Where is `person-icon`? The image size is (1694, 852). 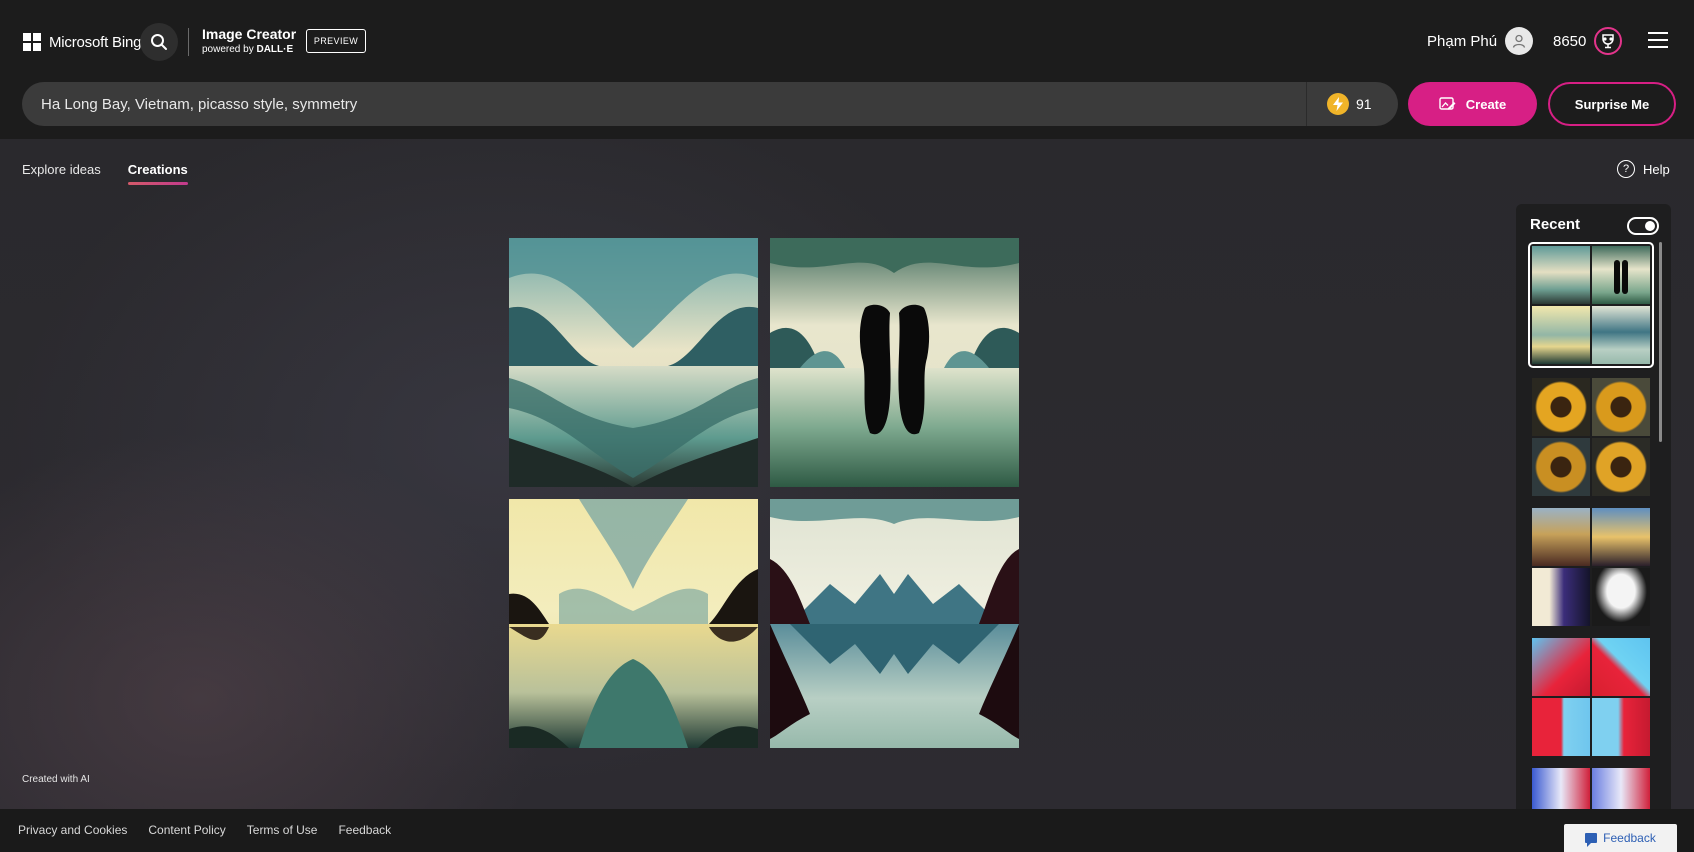 person-icon is located at coordinates (1519, 41).